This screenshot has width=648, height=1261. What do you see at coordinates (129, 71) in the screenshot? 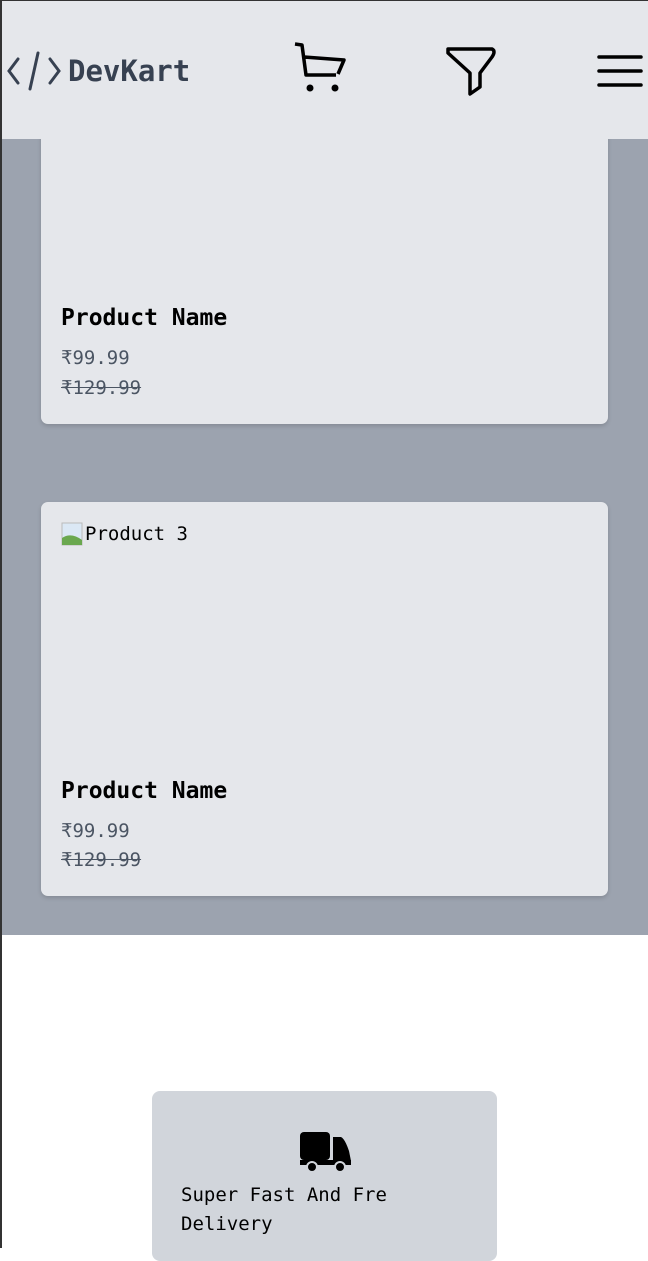
I see `brand-name: DevKart` at bounding box center [129, 71].